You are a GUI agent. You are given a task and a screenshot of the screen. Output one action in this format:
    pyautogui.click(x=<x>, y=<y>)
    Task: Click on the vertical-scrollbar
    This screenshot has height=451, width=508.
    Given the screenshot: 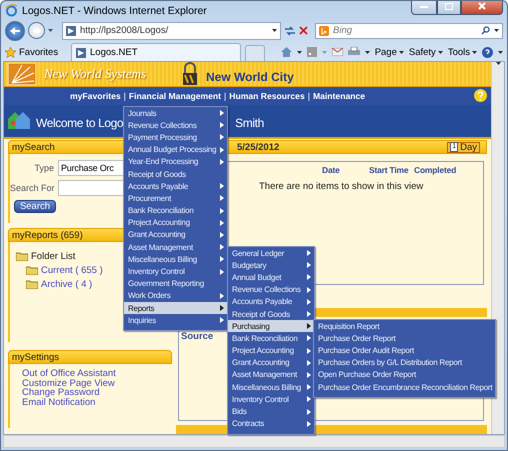 What is the action you would take?
    pyautogui.click(x=497, y=248)
    